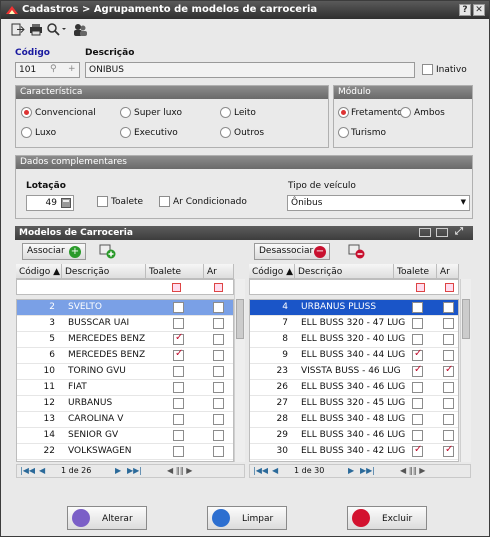 This screenshot has height=537, width=490. Describe the element at coordinates (18, 29) in the screenshot. I see `exit-icon` at that location.